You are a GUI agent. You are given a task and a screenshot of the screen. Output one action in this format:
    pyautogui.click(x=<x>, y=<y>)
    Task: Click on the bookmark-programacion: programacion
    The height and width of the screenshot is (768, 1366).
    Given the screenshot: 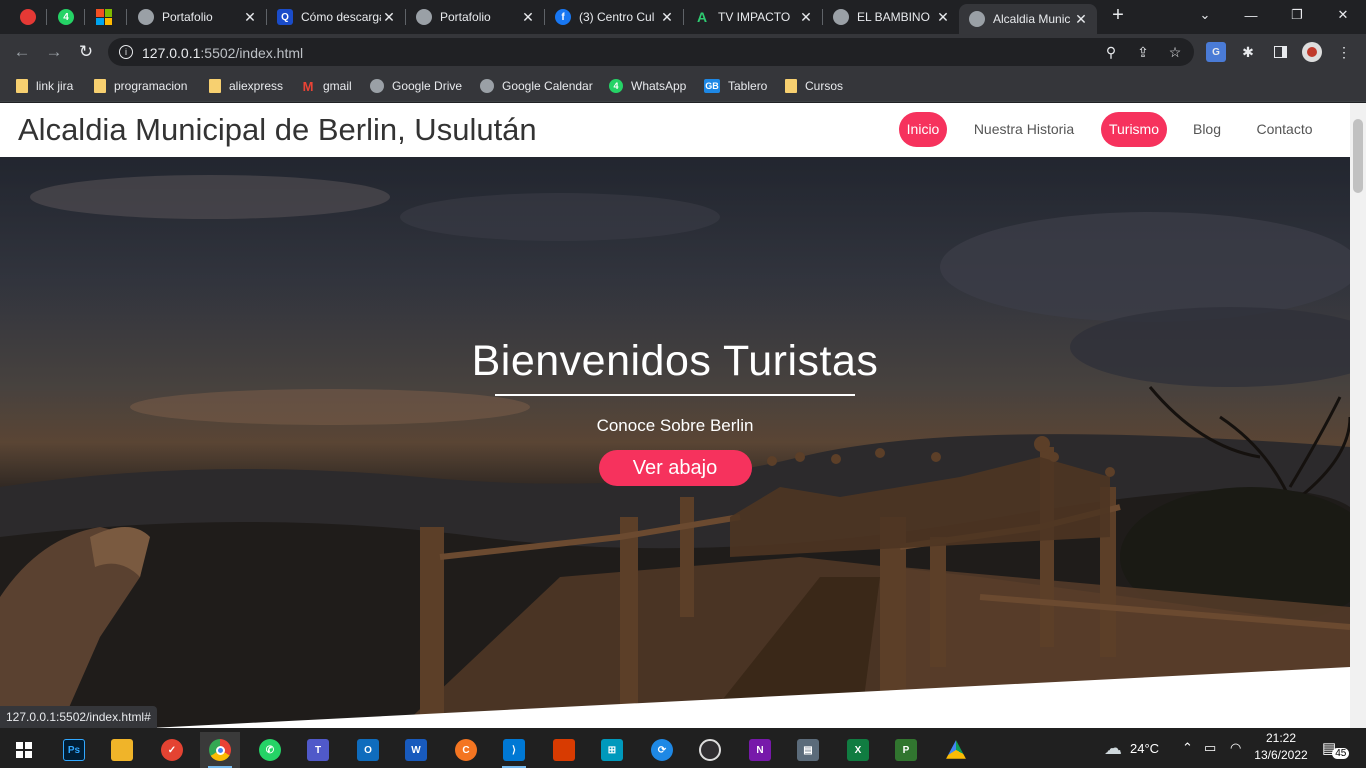 What is the action you would take?
    pyautogui.click(x=140, y=86)
    